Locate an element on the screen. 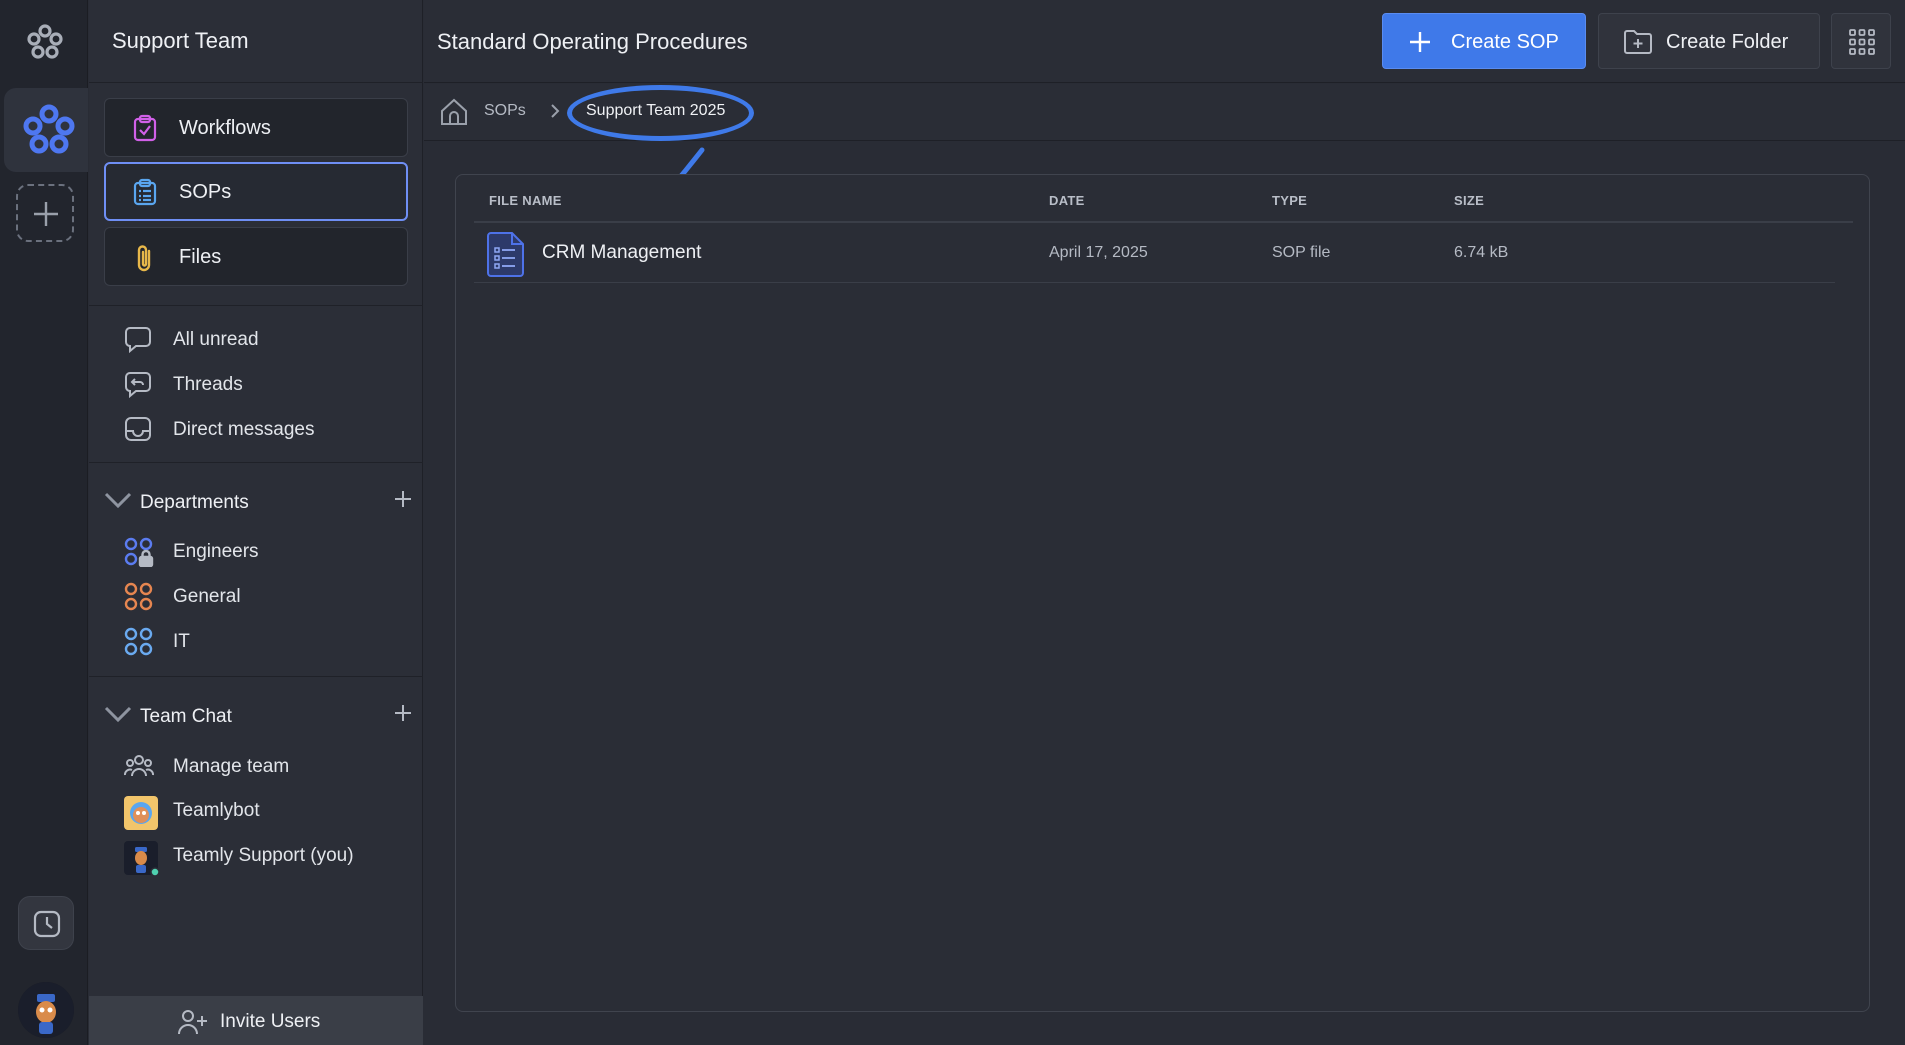 This screenshot has width=1905, height=1045. create-folder-button: Create Folder is located at coordinates (1709, 41).